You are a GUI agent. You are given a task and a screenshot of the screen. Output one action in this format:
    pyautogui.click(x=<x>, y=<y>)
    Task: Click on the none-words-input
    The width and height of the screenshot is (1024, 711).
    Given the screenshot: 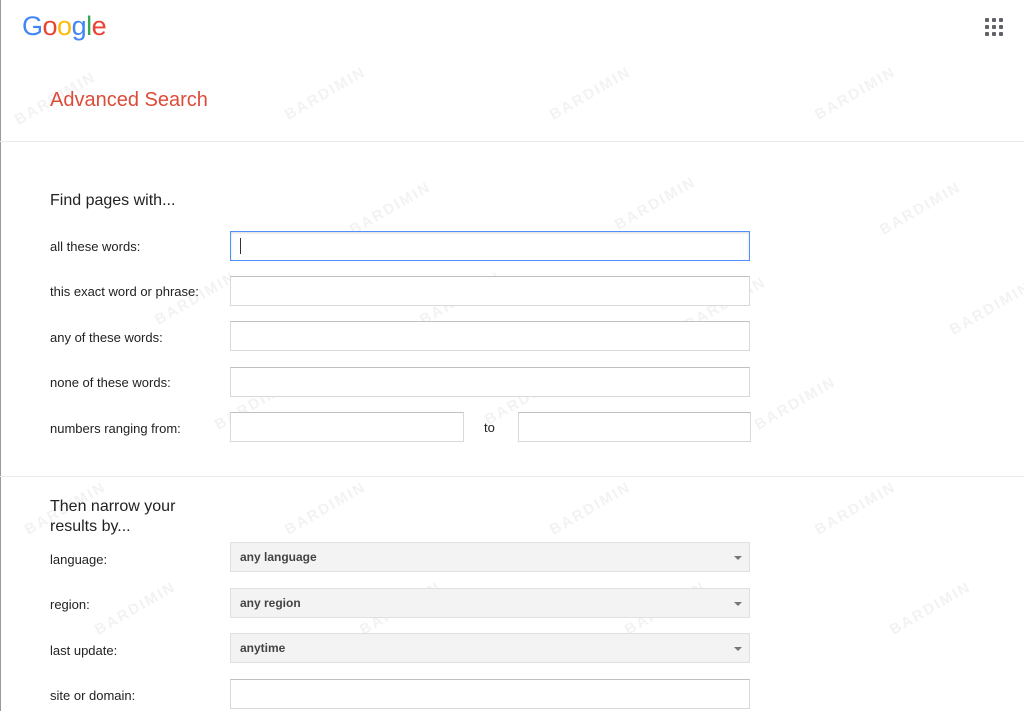 What is the action you would take?
    pyautogui.click(x=490, y=382)
    